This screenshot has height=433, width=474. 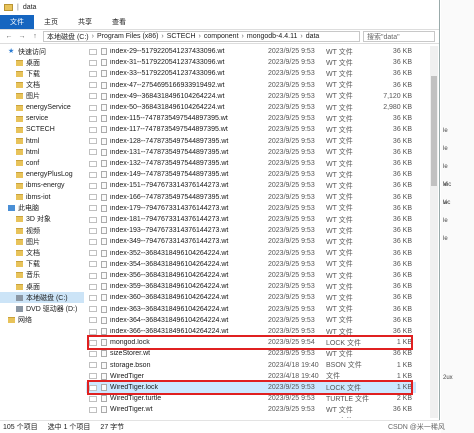 What do you see at coordinates (17, 22) in the screenshot?
I see `tab-file: 文件` at bounding box center [17, 22].